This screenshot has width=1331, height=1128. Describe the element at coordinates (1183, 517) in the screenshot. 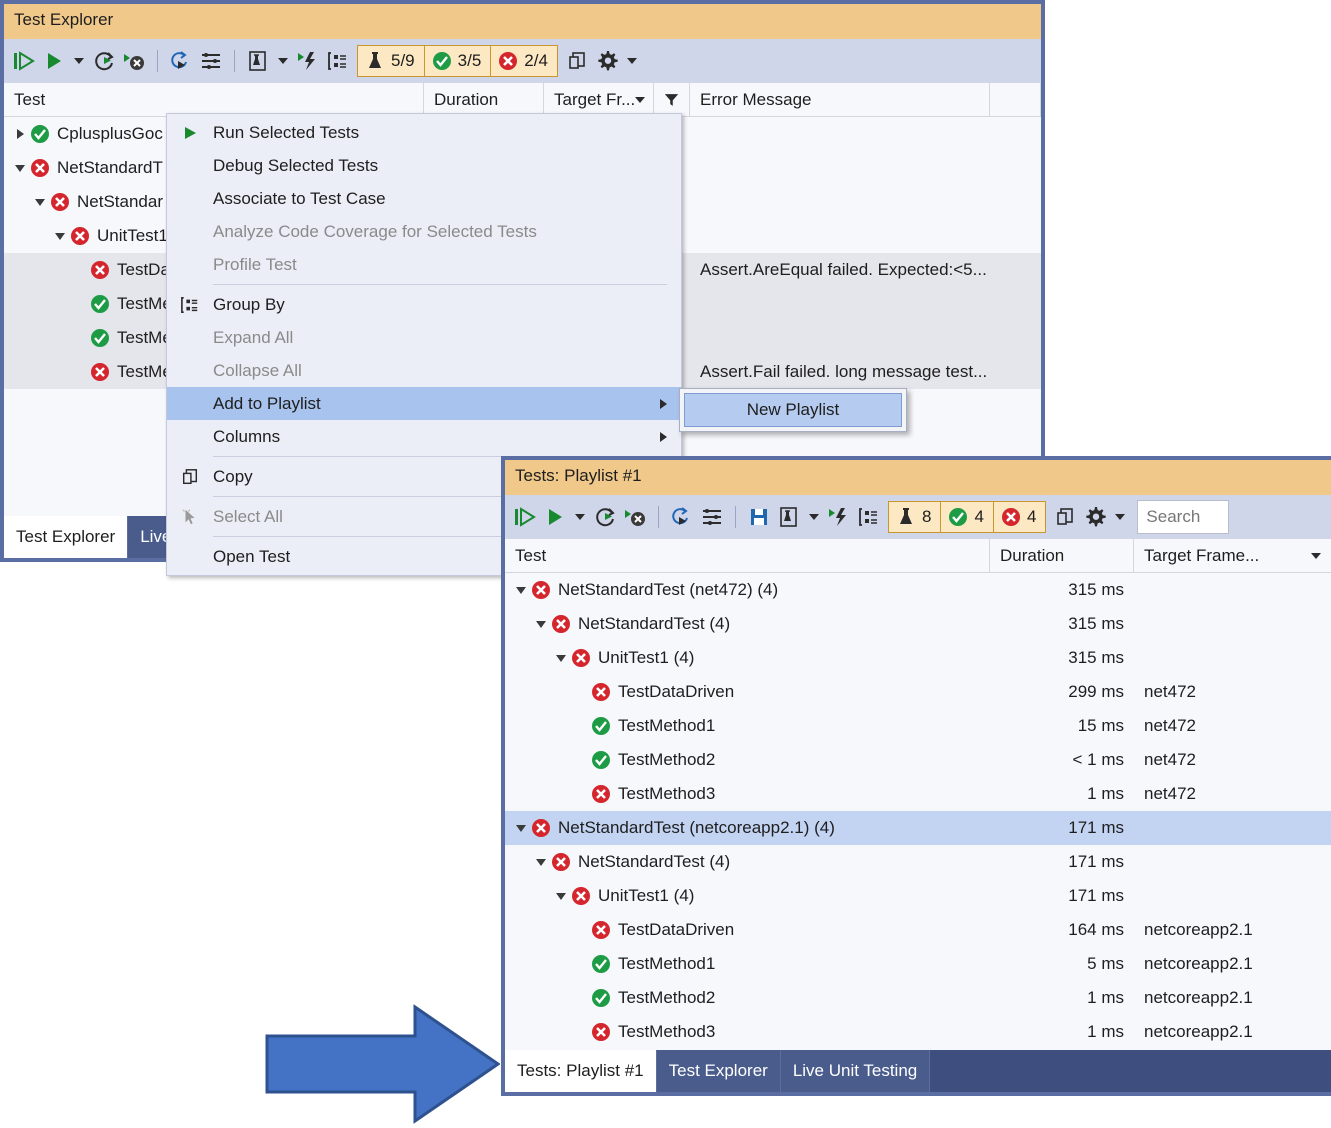

I see `search-input: Search` at that location.